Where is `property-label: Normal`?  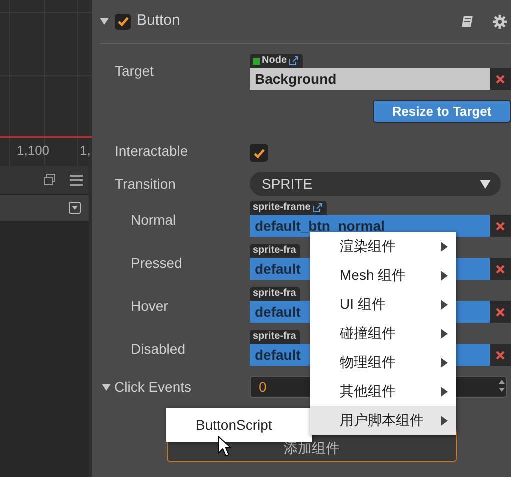 property-label: Normal is located at coordinates (153, 220).